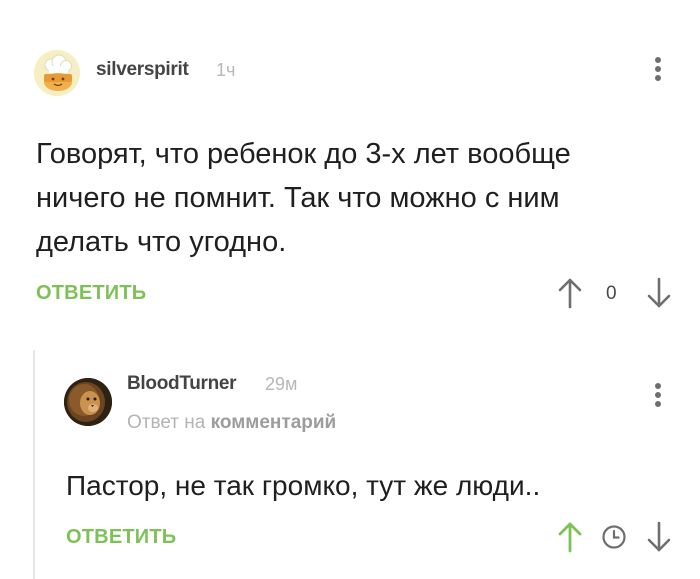 The height and width of the screenshot is (579, 700). What do you see at coordinates (611, 293) in the screenshot?
I see `vote-score: 0` at bounding box center [611, 293].